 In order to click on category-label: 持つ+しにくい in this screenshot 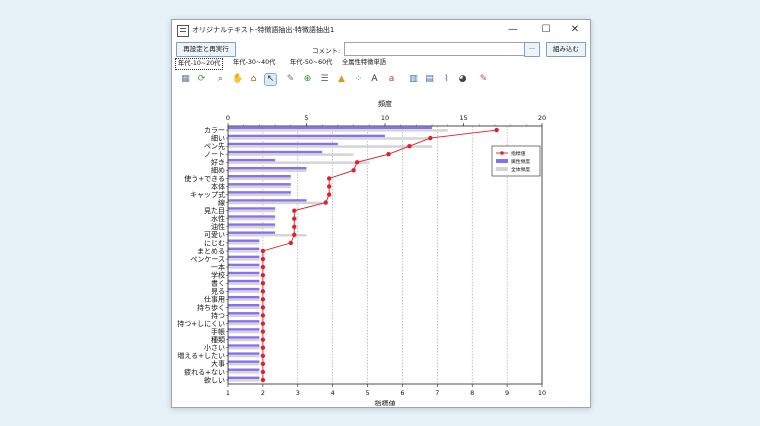, I will do `click(201, 323)`.